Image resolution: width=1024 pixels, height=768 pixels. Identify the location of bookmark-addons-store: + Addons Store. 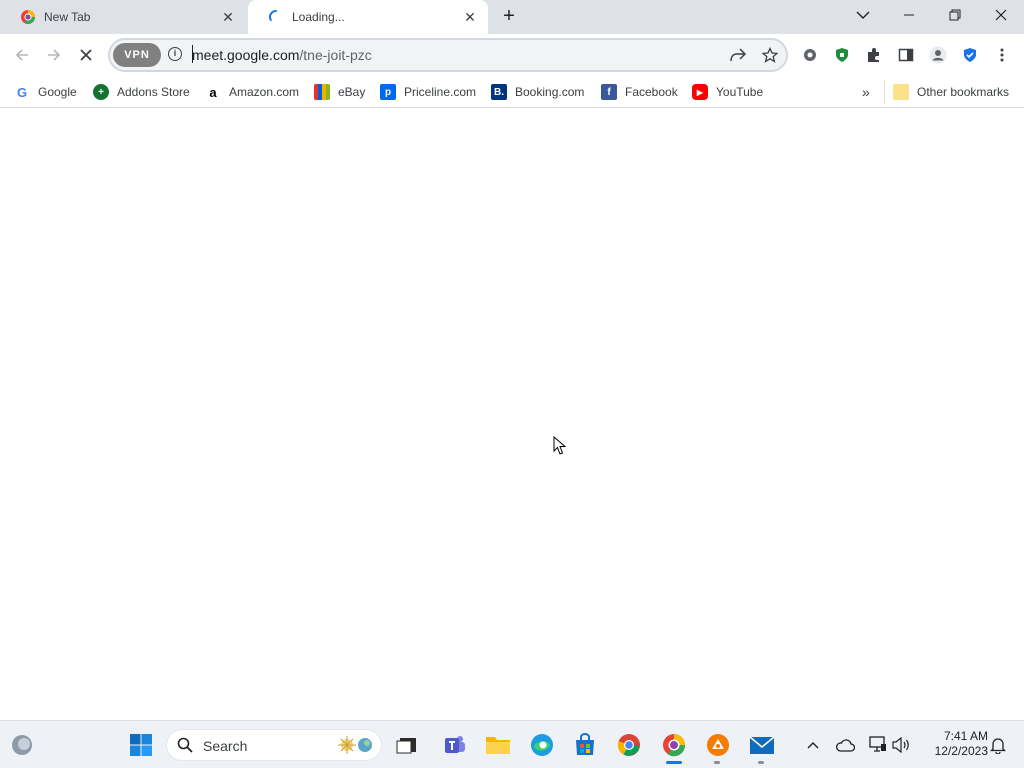
(141, 92).